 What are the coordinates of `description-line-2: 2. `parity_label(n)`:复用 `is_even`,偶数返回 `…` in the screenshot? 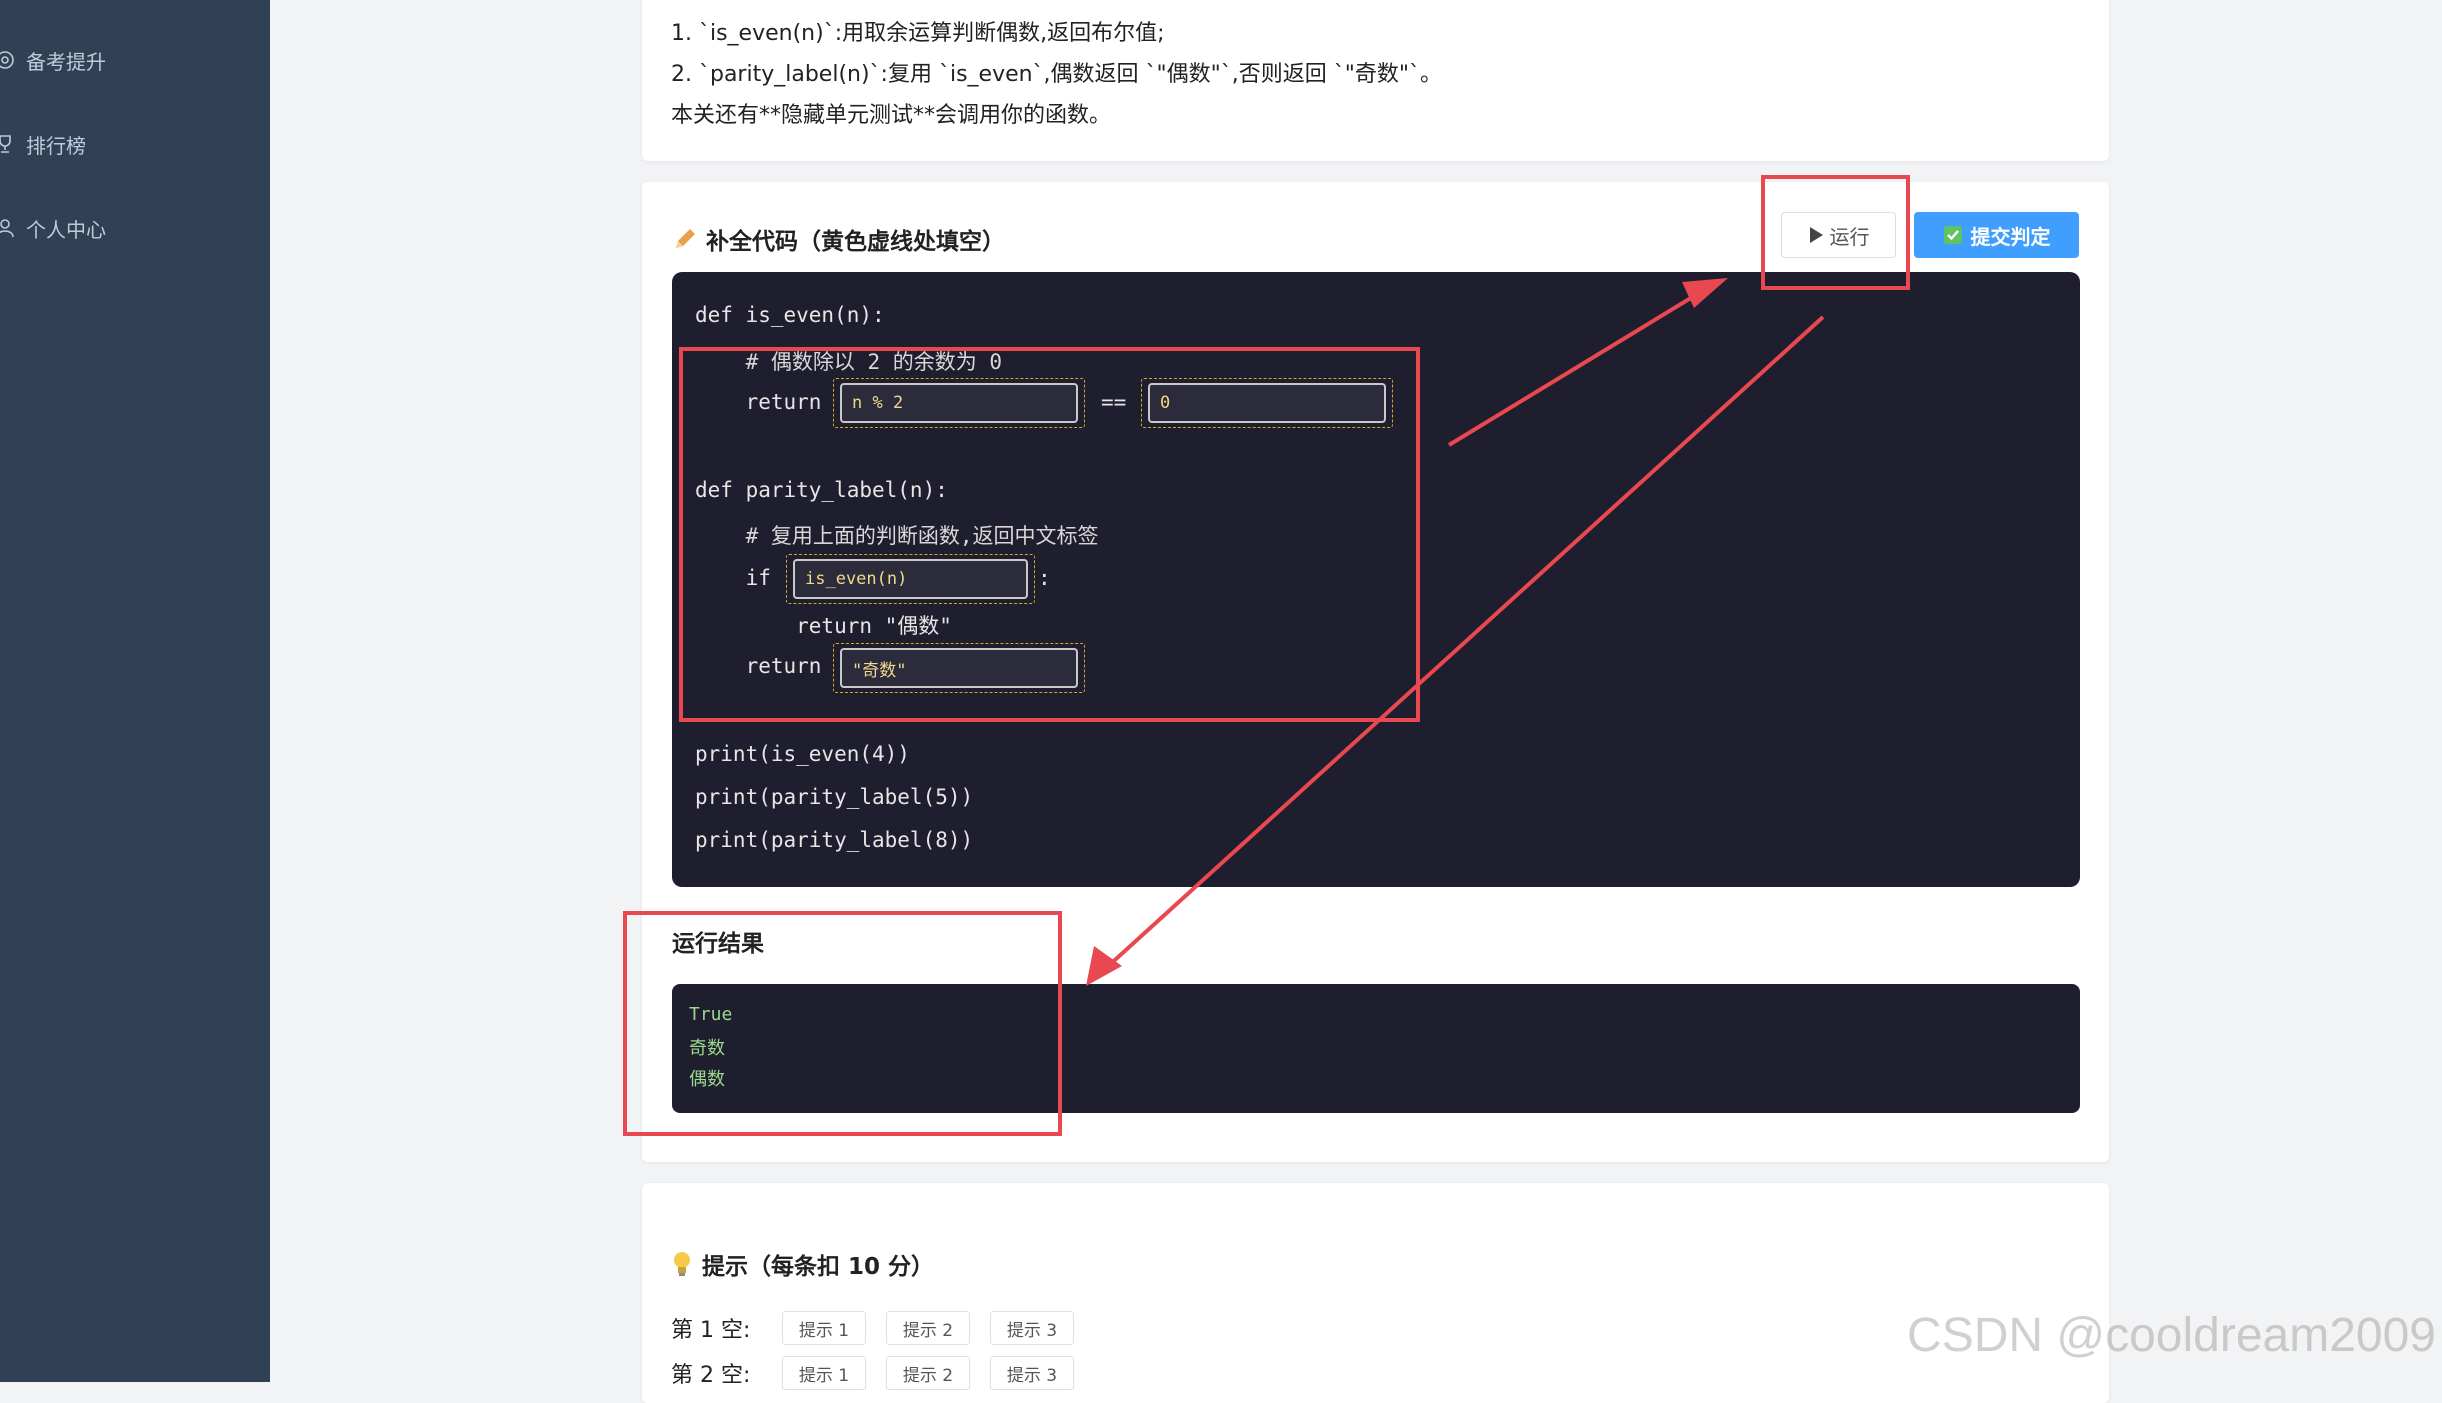 It's located at (1057, 74).